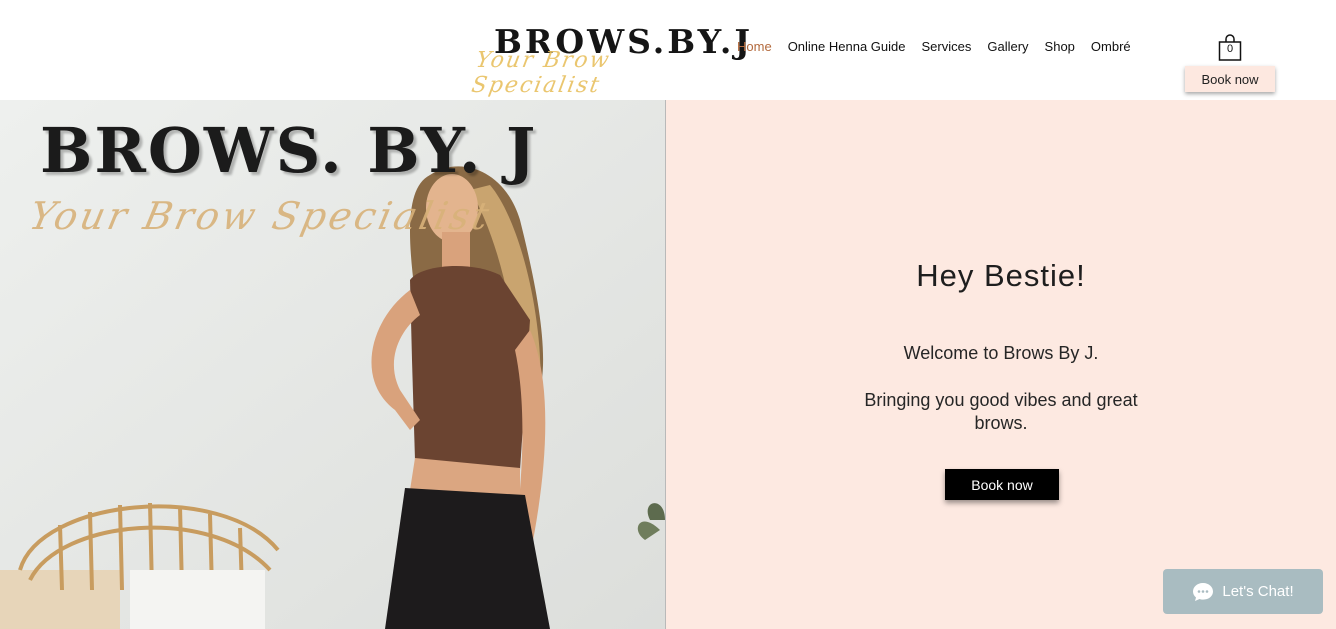 The image size is (1336, 629). Describe the element at coordinates (1002, 484) in the screenshot. I see `hero-book-now-button: Book now` at that location.